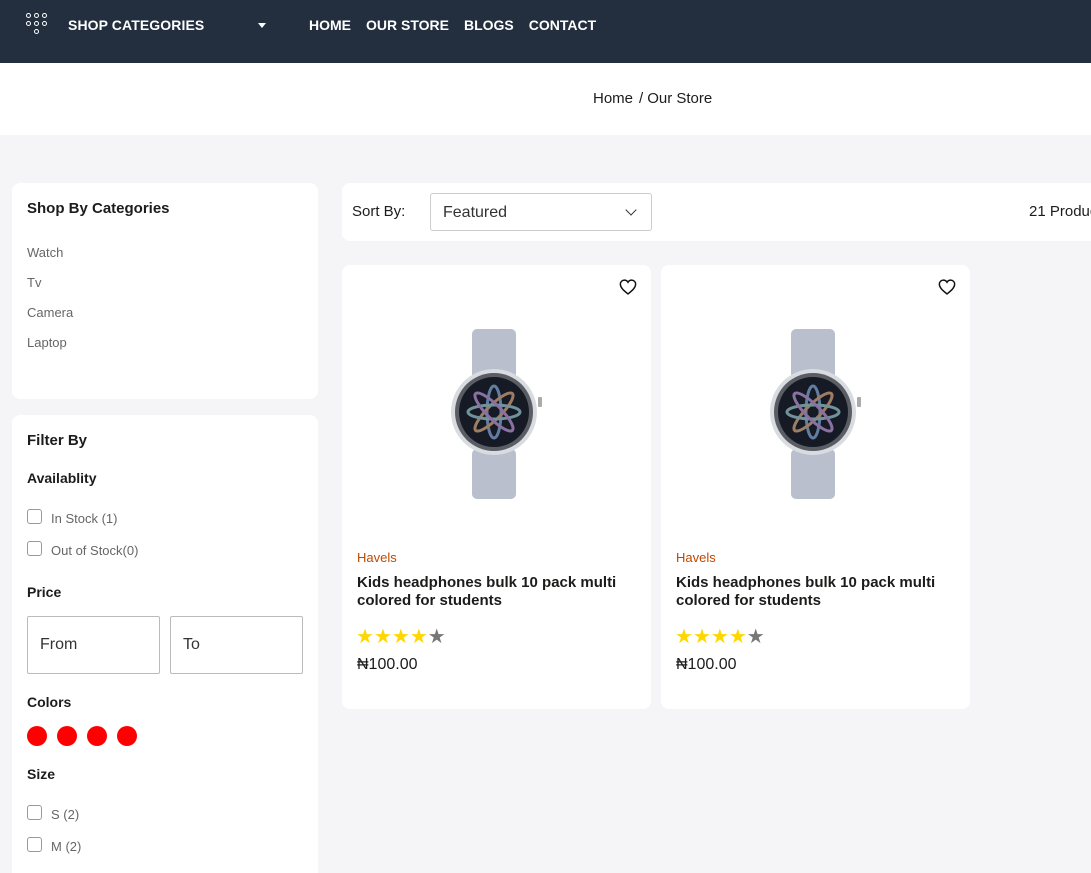 The image size is (1091, 873). Describe the element at coordinates (95, 550) in the screenshot. I see `out-of-stock-label: Out of Stock(0)` at that location.